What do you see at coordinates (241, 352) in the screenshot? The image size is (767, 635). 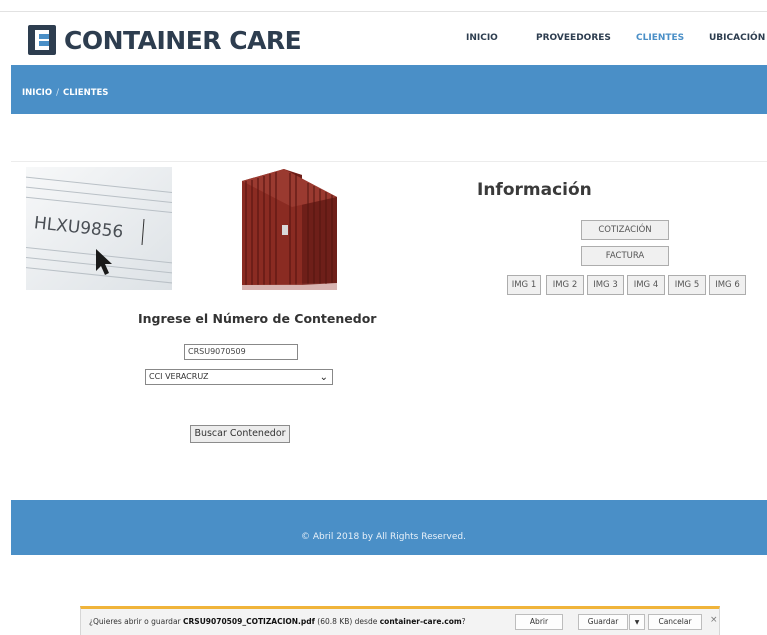 I see `container-number-input: CRSU9070509` at bounding box center [241, 352].